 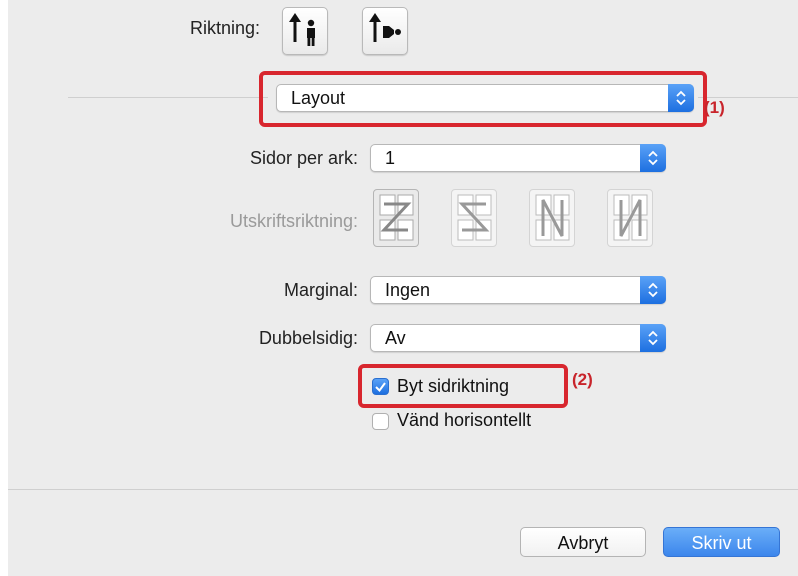 I want to click on margin-stepper, so click(x=653, y=290).